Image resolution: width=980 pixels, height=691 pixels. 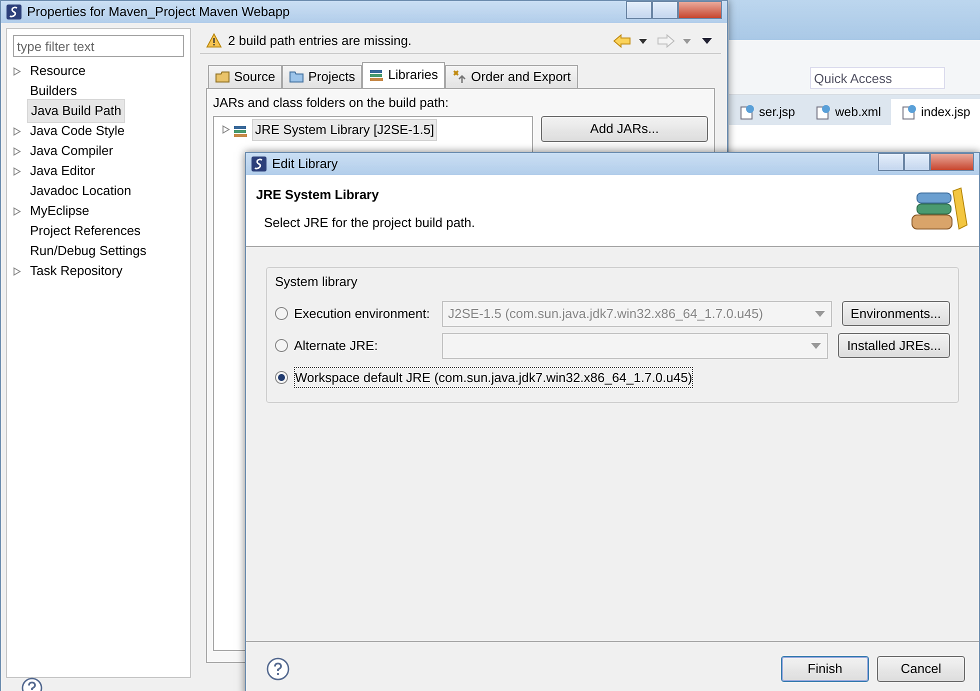 What do you see at coordinates (935, 112) in the screenshot?
I see `editor-tab: index.jsp` at bounding box center [935, 112].